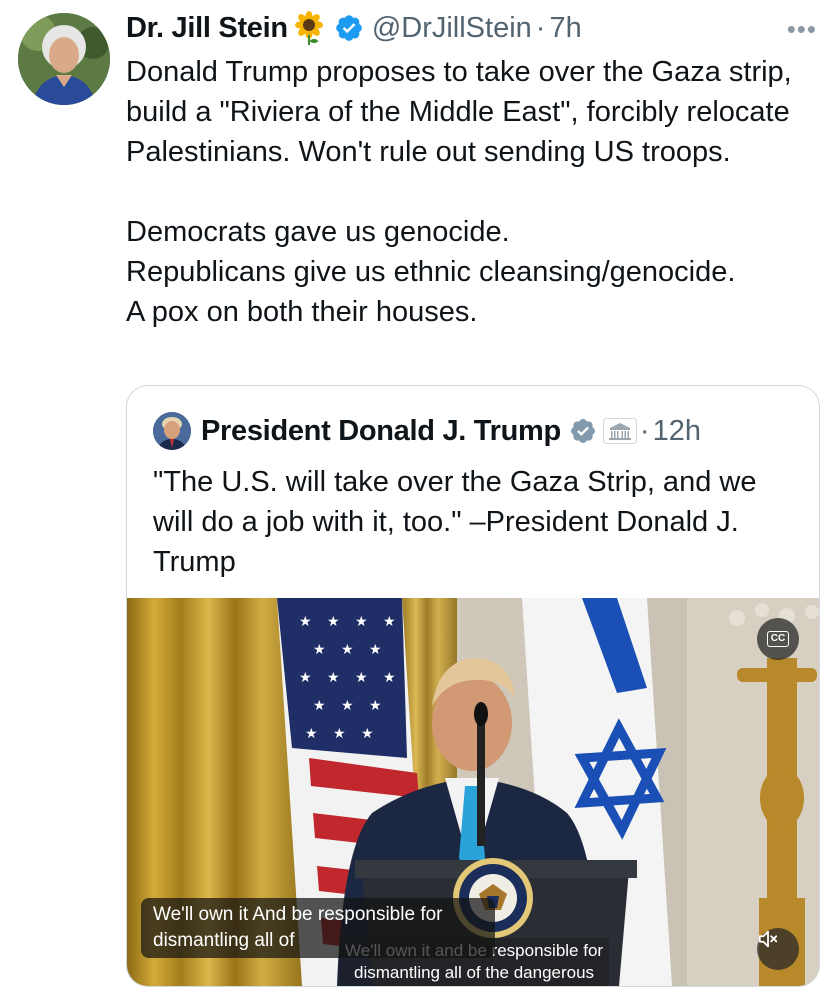  I want to click on tweet-header: Dr. Jill Stein @DrJillStein · 7h, so click(354, 28).